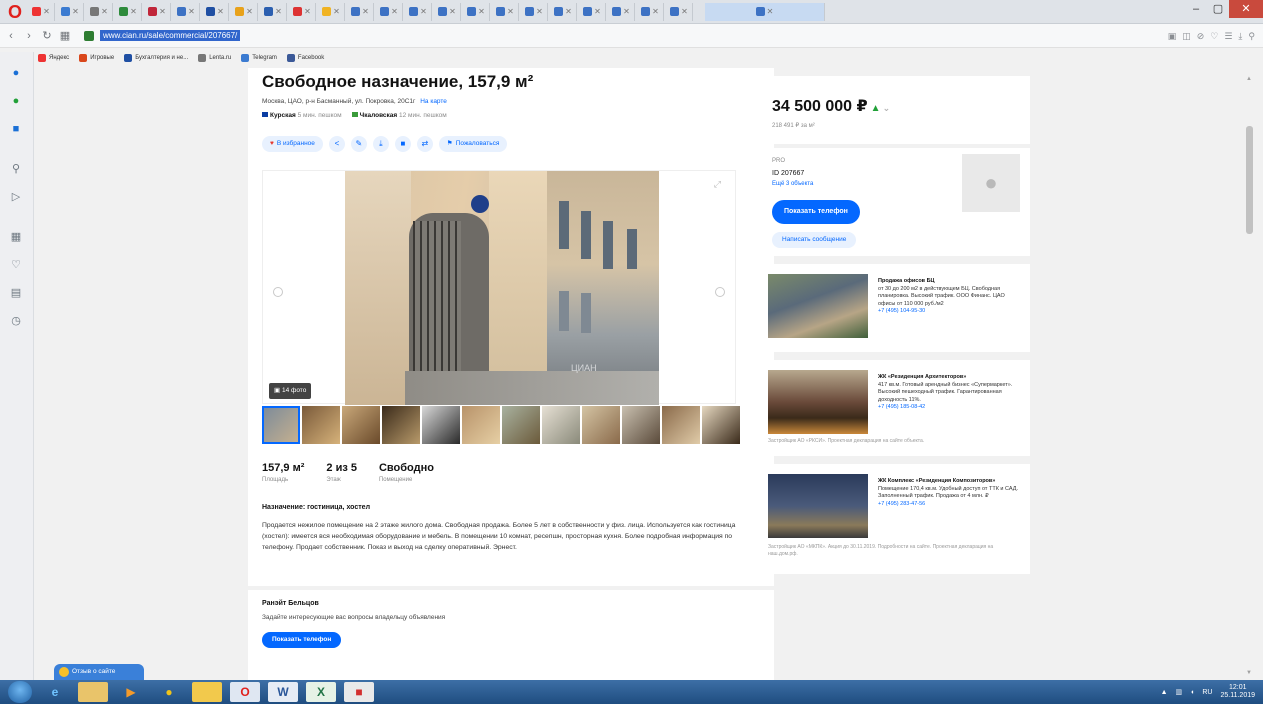 This screenshot has width=1263, height=704. I want to click on bookmarks-heart-icon: ♡, so click(16, 265).